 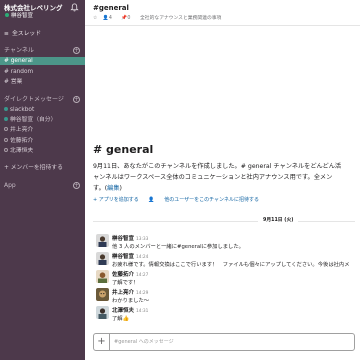 I want to click on all-threads-item: ≡ 全スレッド, so click(x=42, y=34).